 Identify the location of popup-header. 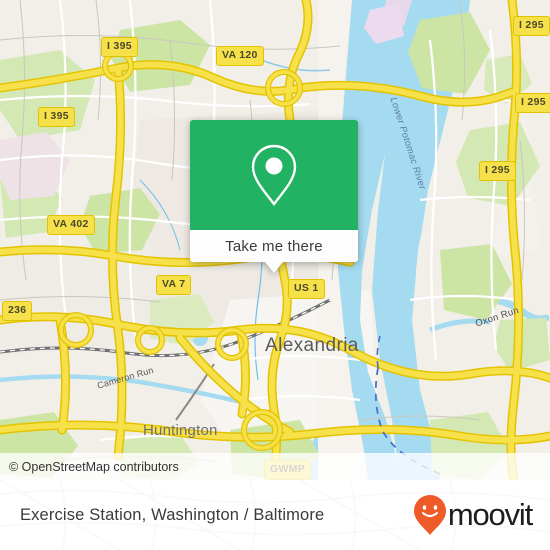
(274, 175).